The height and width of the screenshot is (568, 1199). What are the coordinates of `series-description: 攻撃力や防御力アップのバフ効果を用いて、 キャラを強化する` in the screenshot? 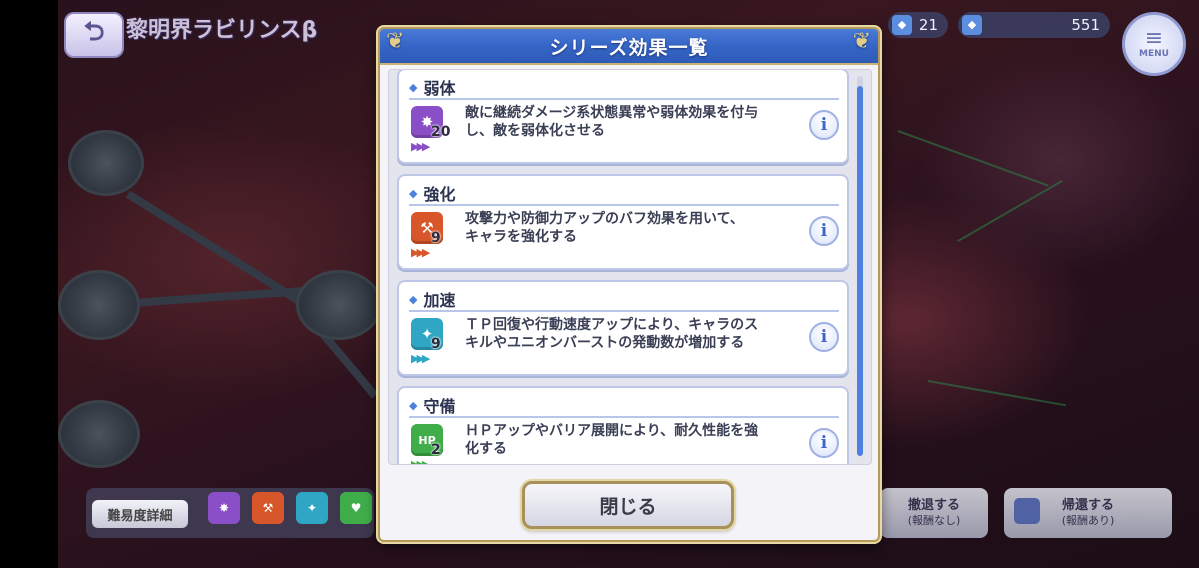 It's located at (604, 228).